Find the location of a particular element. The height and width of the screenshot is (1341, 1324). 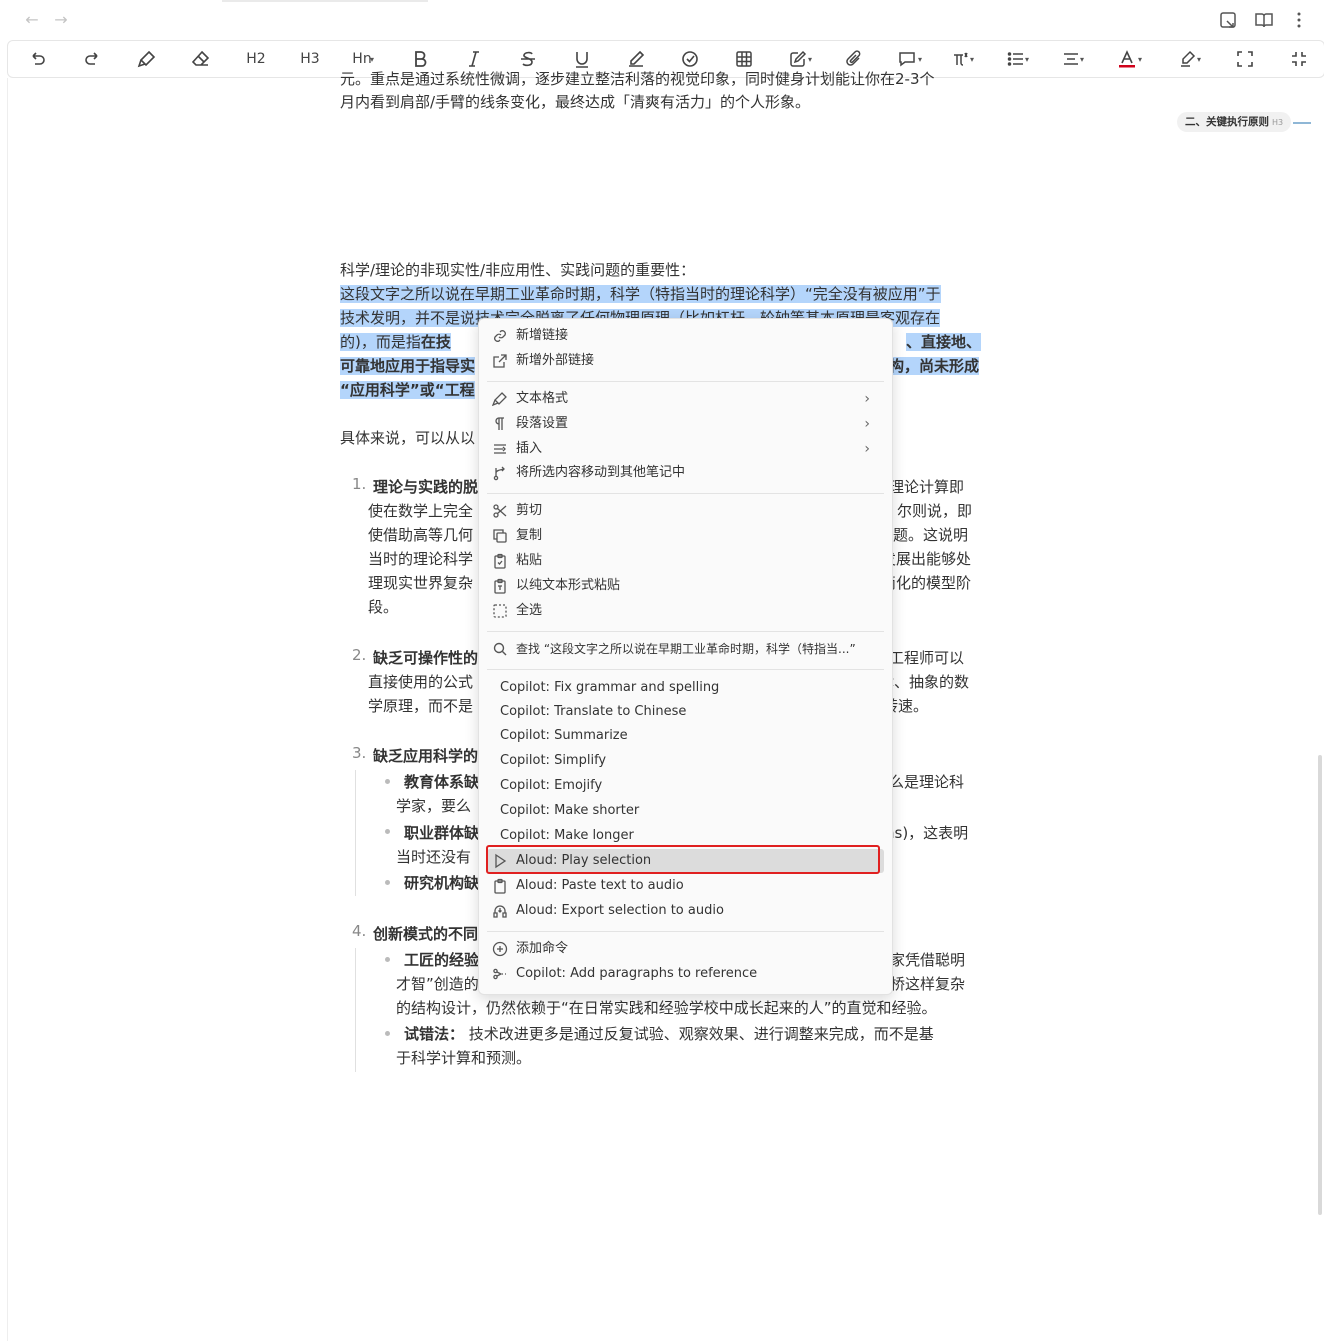

paint-brush-icon is located at coordinates (499, 399).